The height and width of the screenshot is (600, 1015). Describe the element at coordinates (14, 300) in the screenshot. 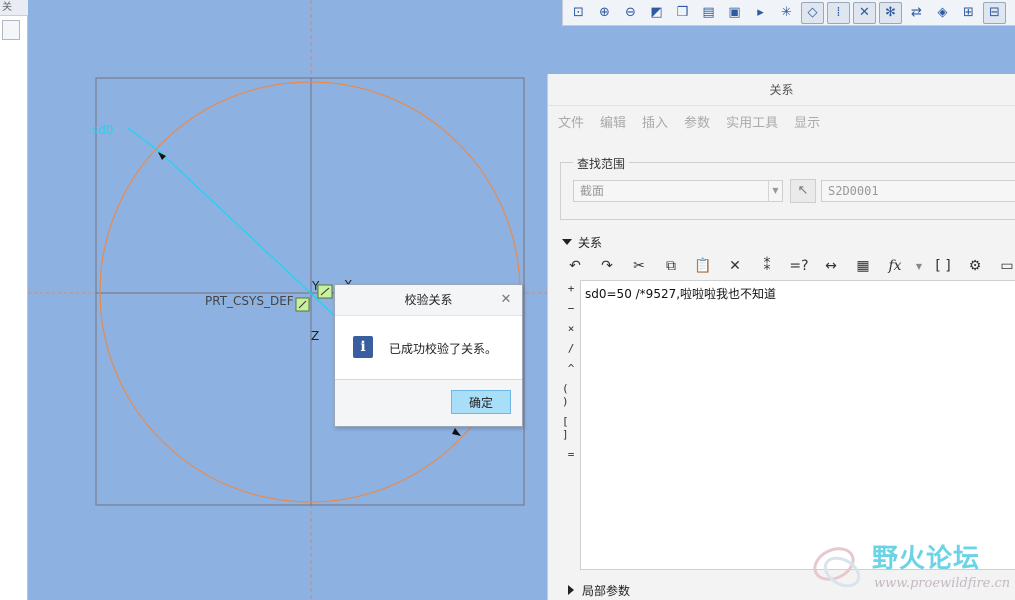

I see `left-panel-strip: 关` at that location.